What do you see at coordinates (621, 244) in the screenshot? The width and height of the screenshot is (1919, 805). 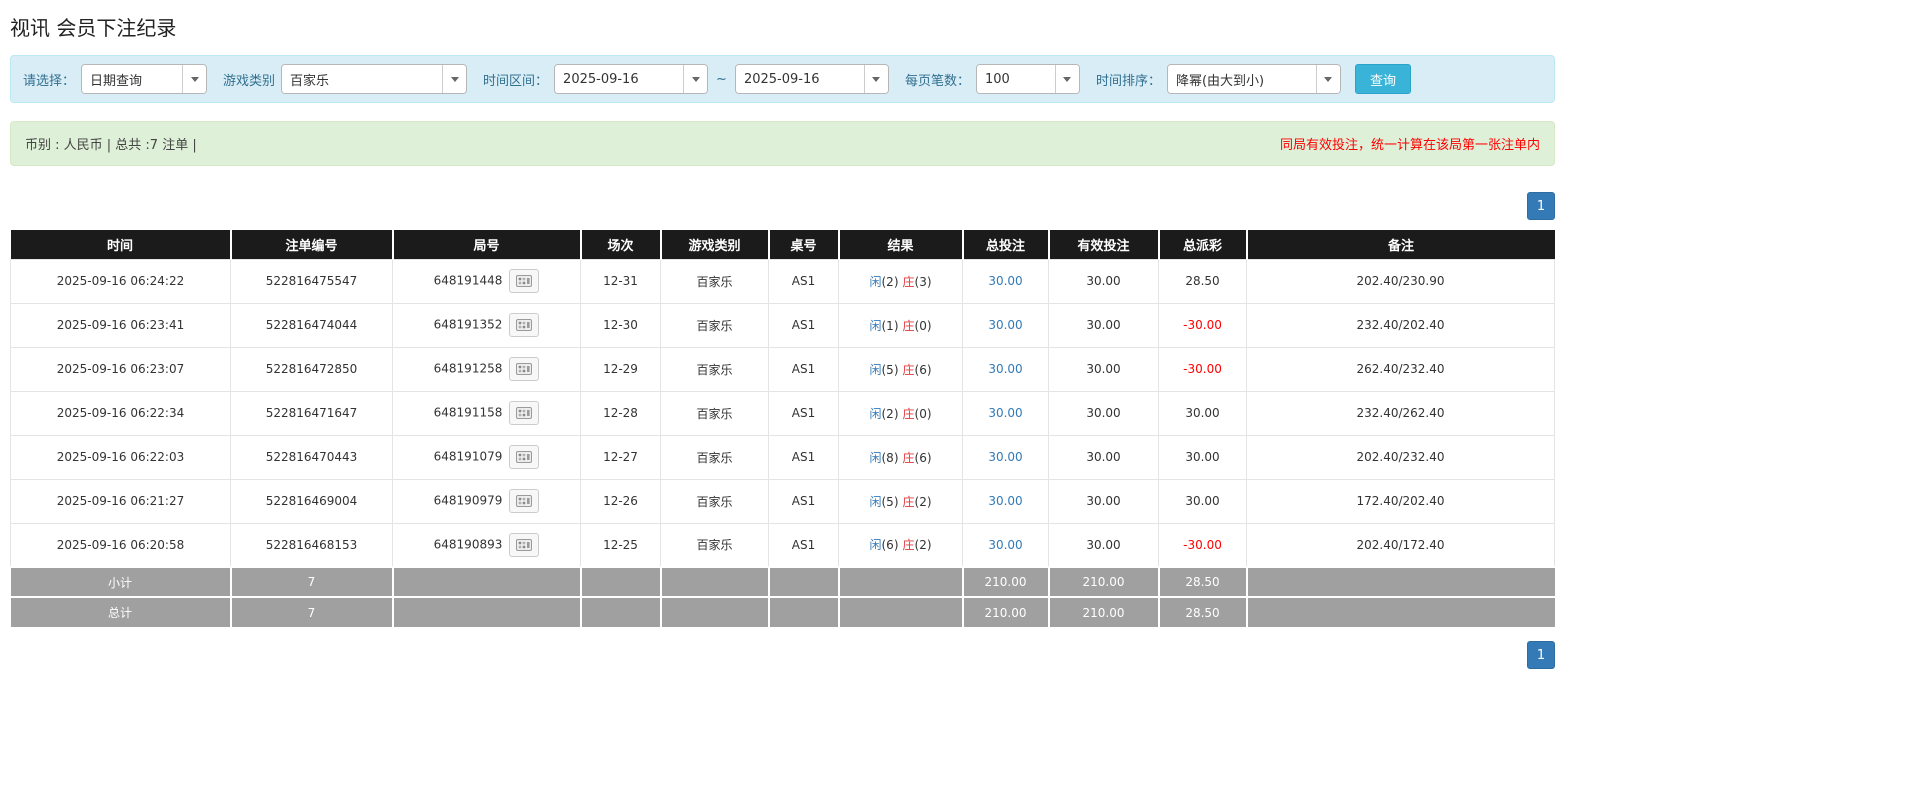 I see `column-header: 场次` at bounding box center [621, 244].